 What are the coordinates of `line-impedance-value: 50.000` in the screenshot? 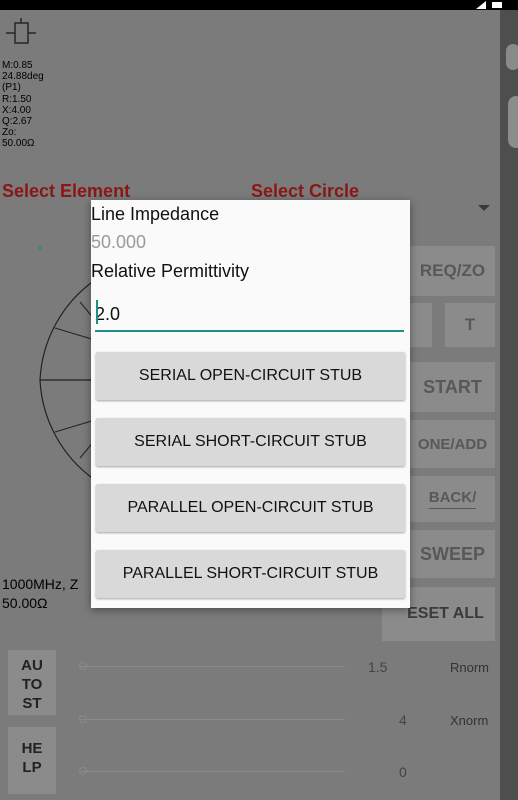 It's located at (119, 242).